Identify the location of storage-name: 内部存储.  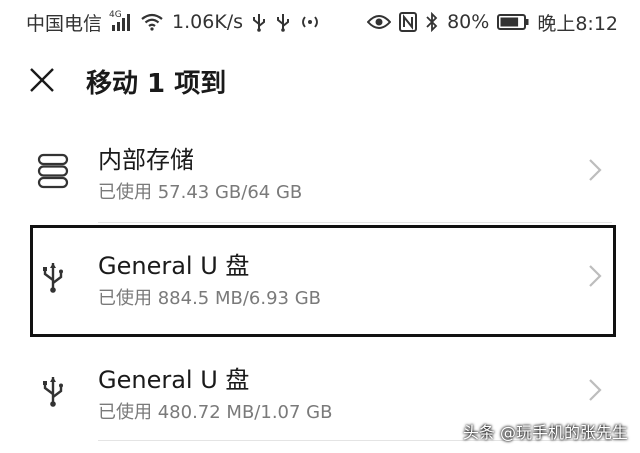
(146, 160).